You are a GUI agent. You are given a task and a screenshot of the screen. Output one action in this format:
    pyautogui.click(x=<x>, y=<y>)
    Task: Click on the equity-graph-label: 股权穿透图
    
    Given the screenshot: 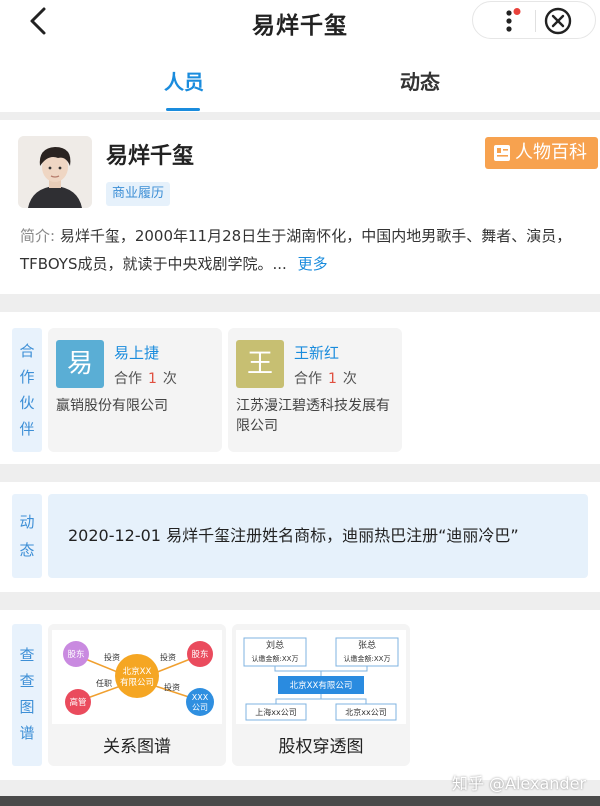 What is the action you would take?
    pyautogui.click(x=321, y=747)
    